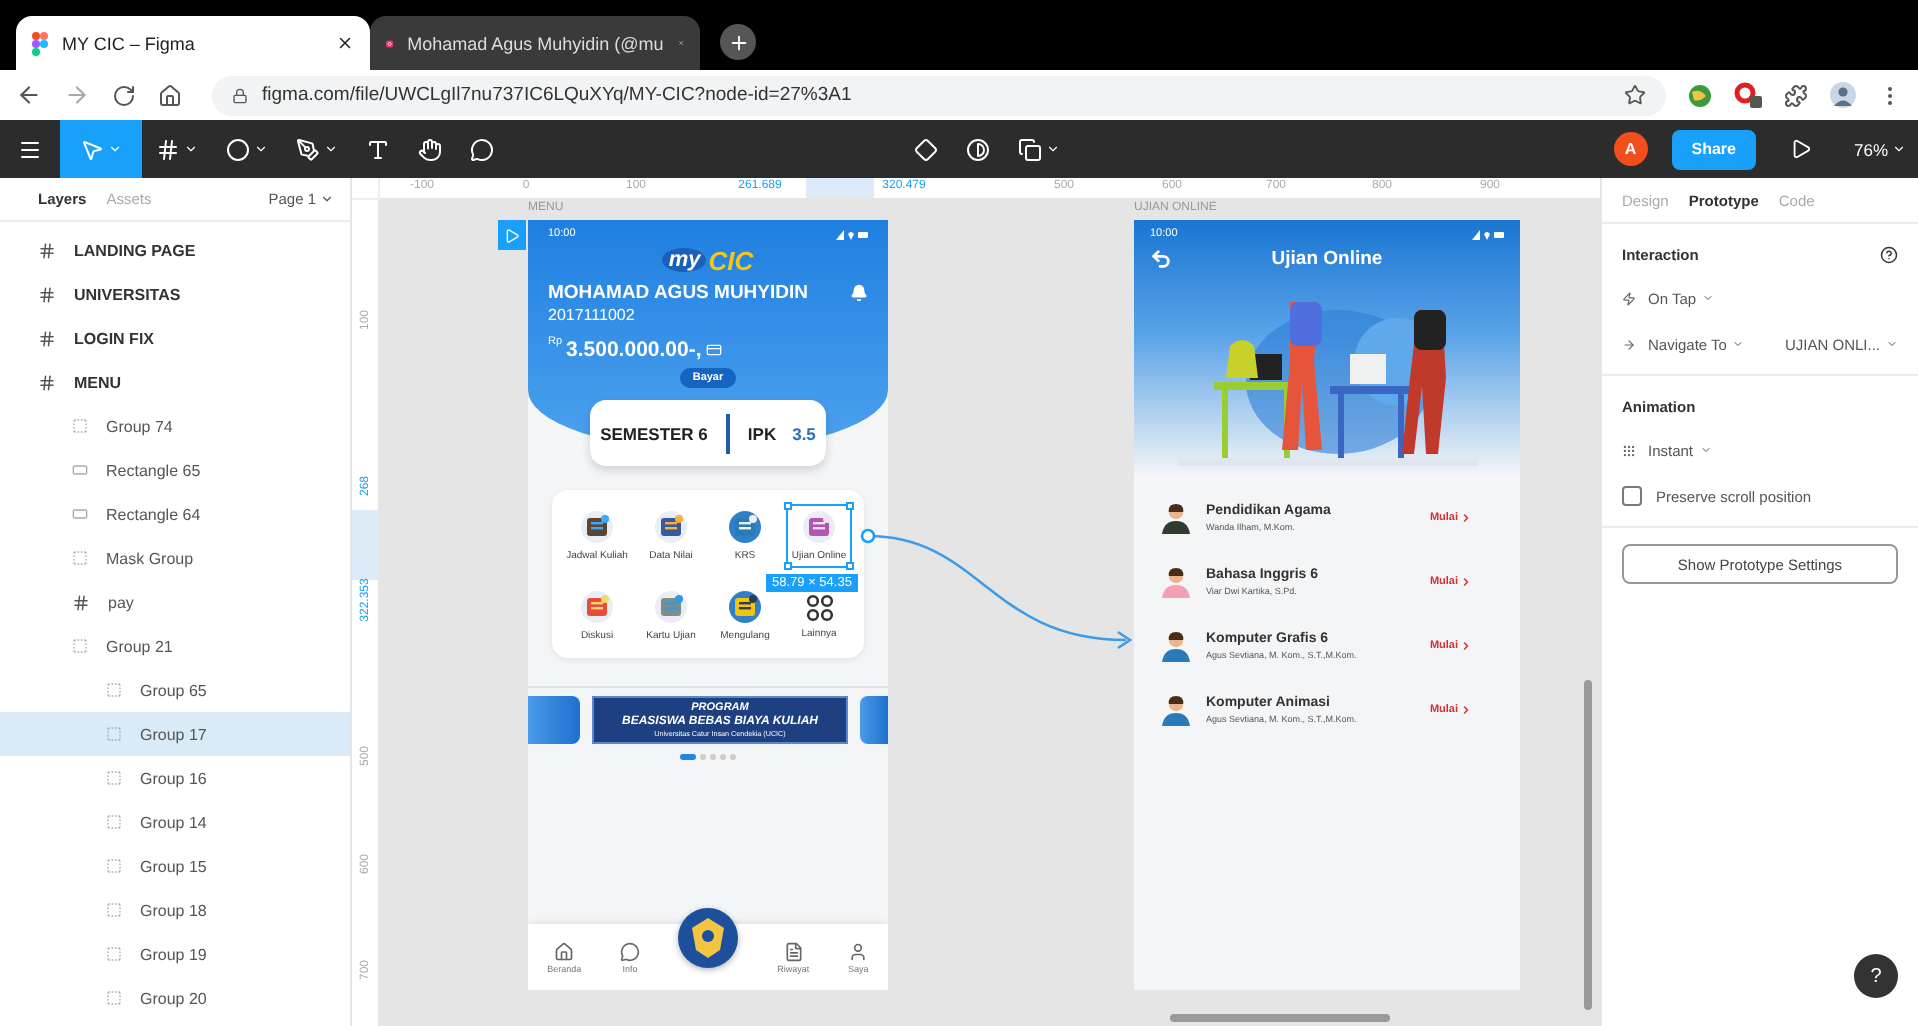  Describe the element at coordinates (170, 95) in the screenshot. I see `home-button` at that location.